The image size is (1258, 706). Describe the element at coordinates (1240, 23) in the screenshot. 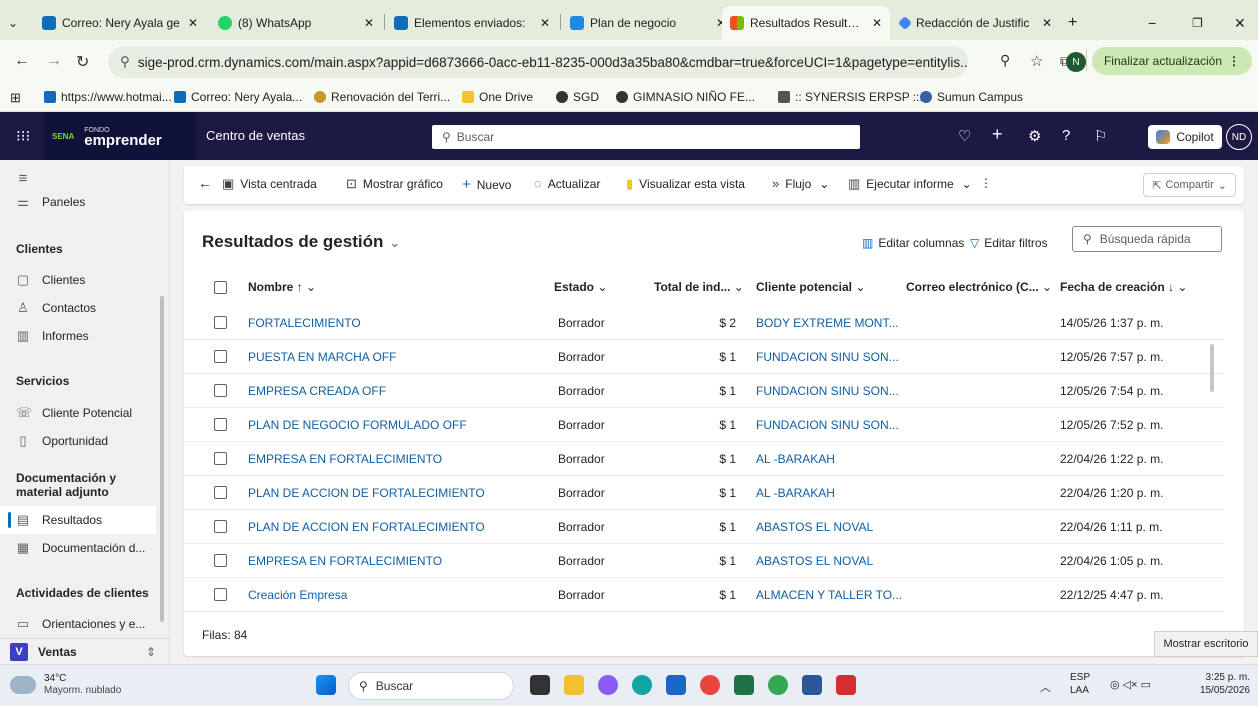

I see `window-close-button: ✕` at that location.